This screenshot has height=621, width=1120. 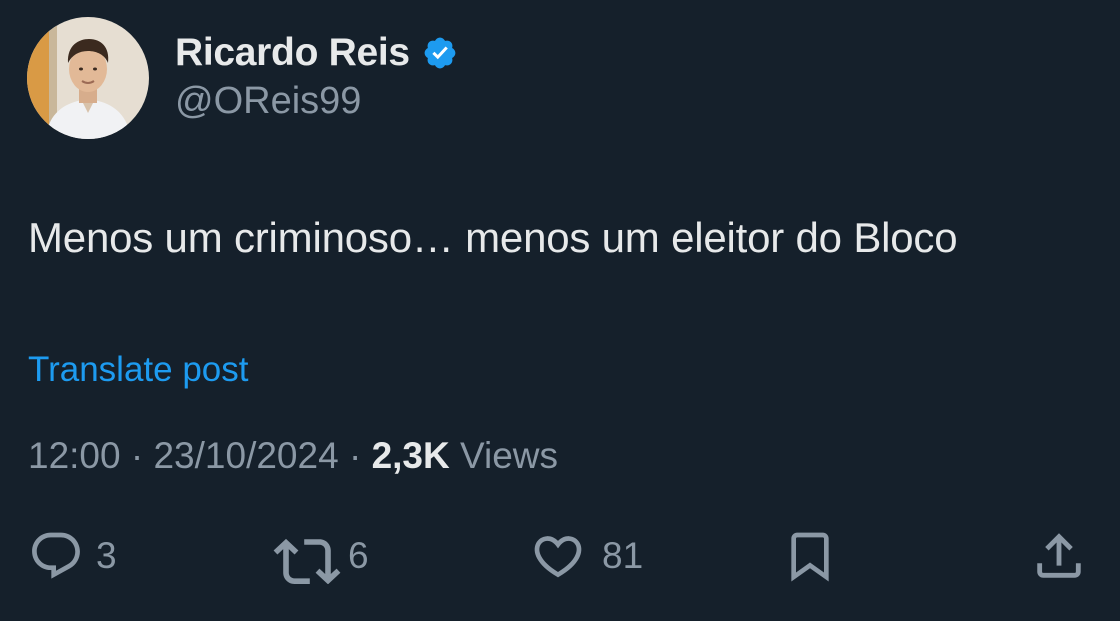 I want to click on avatar, so click(x=88, y=78).